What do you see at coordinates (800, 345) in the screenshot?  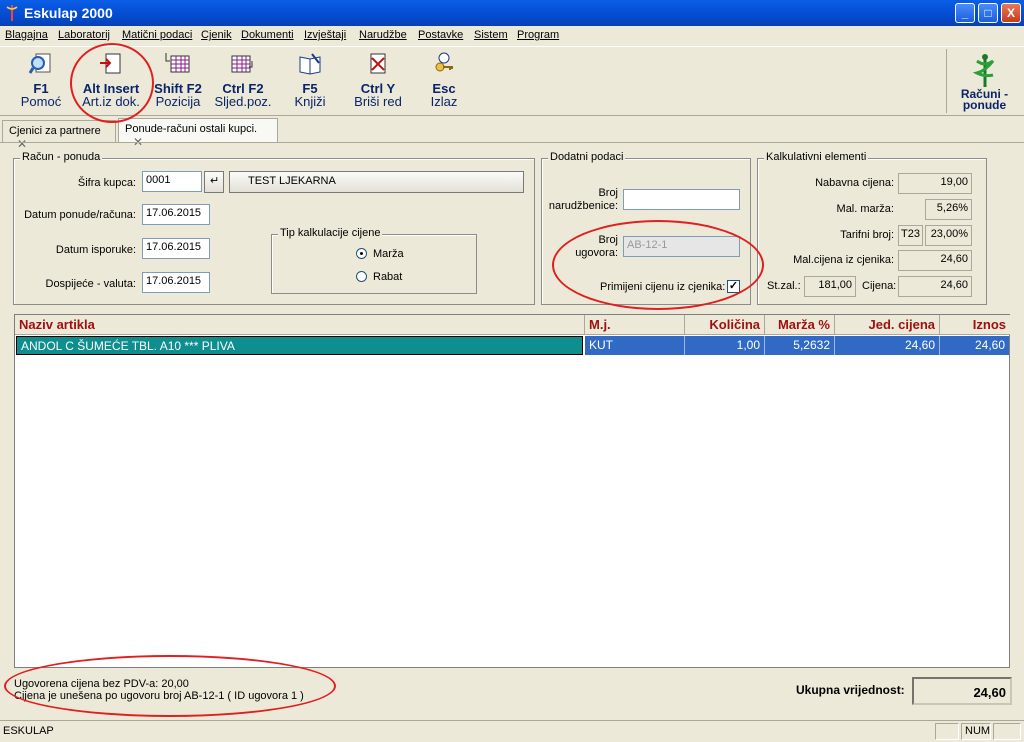 I see `table-row-marza: 5,2632` at bounding box center [800, 345].